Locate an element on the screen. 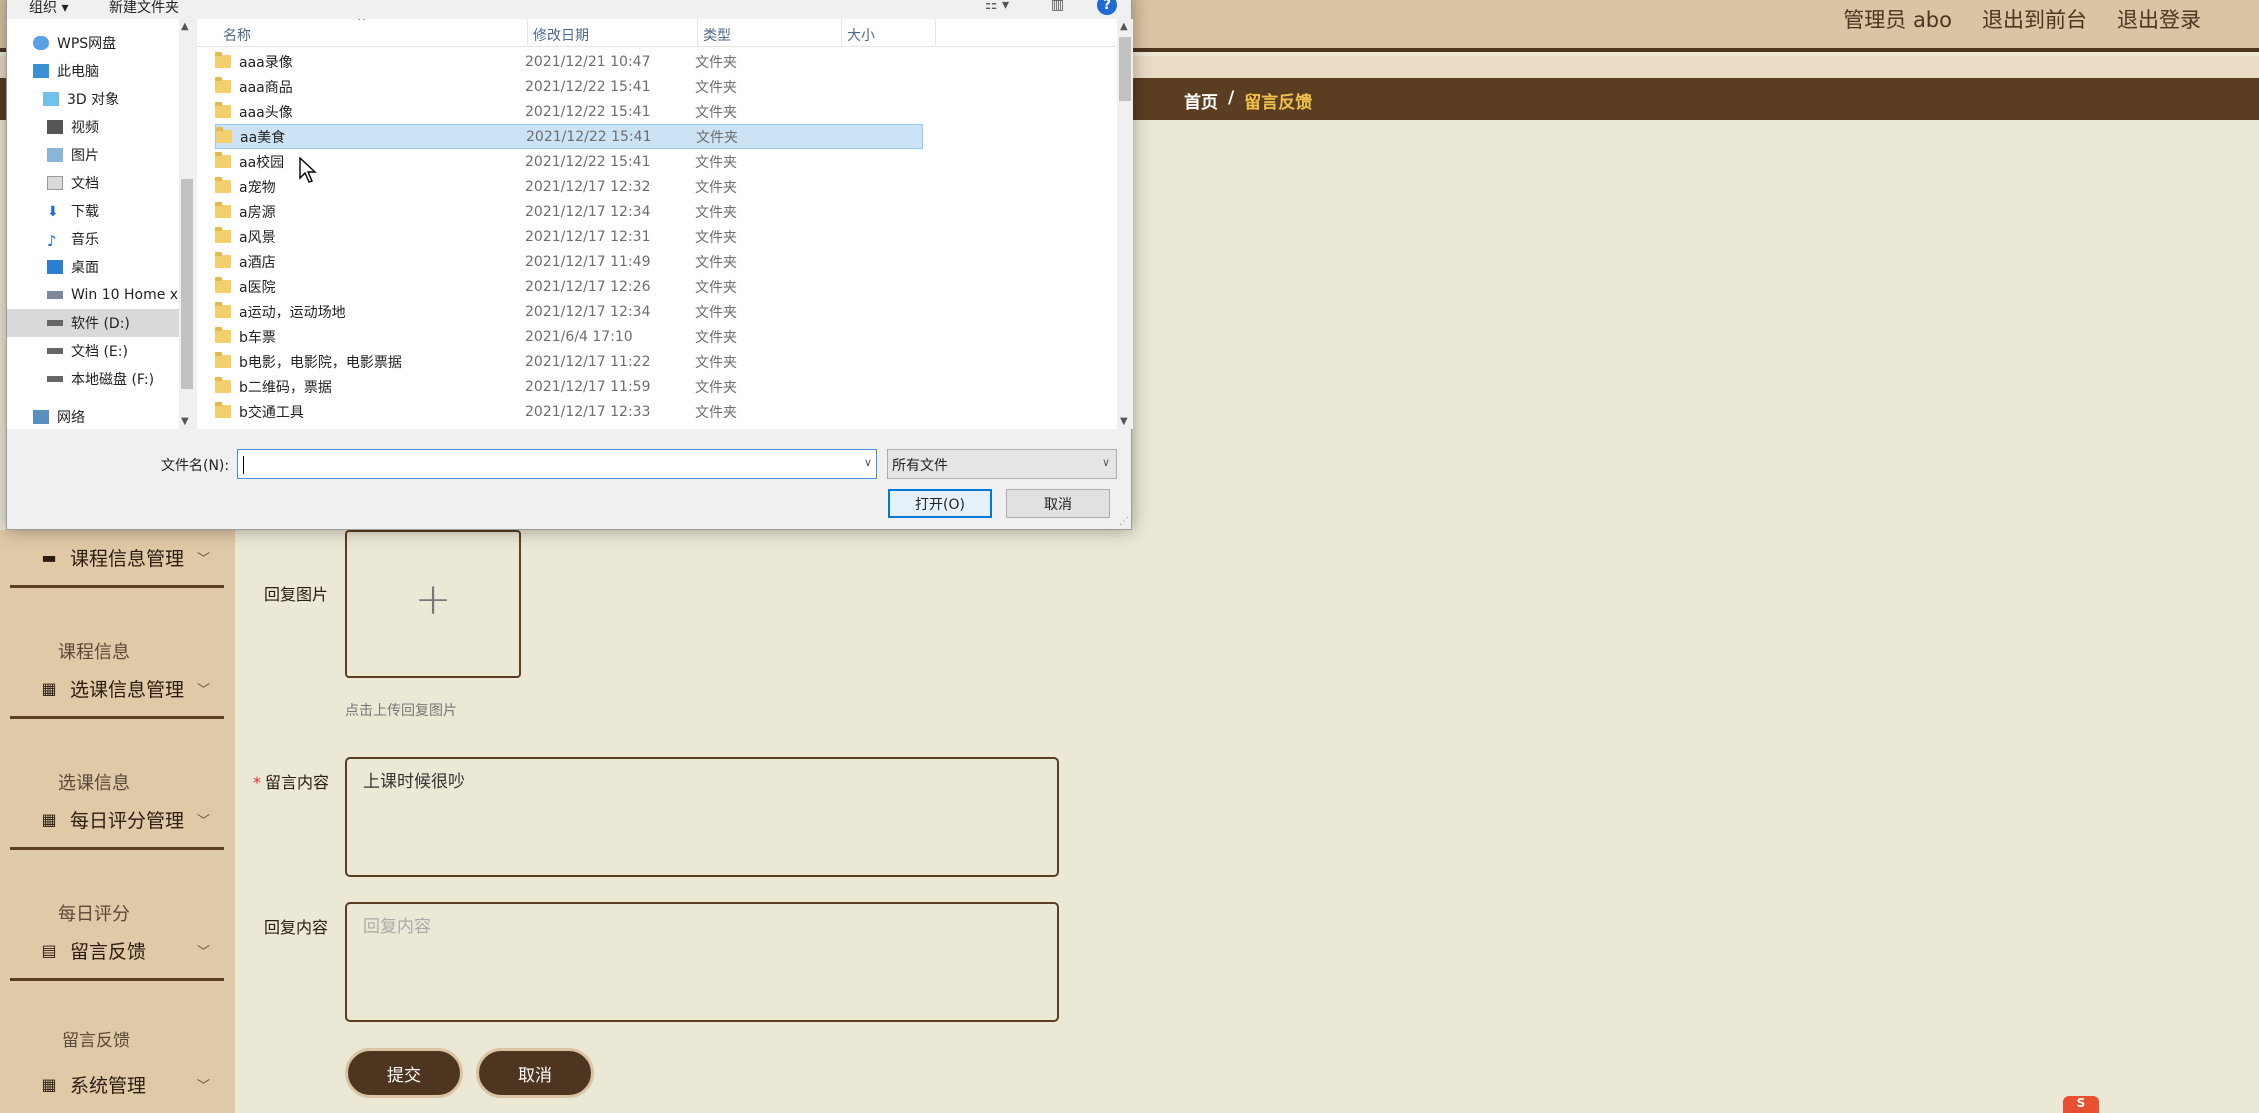  nav-item-downloads: ⬇ 下载 is located at coordinates (93, 211).